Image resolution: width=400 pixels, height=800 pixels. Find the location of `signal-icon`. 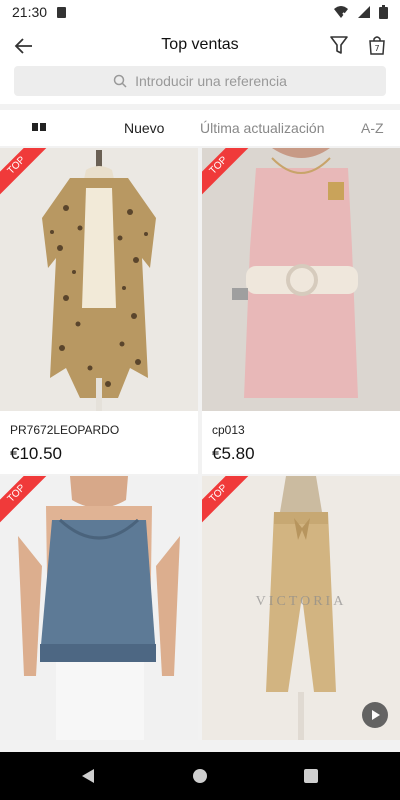

signal-icon is located at coordinates (364, 12).